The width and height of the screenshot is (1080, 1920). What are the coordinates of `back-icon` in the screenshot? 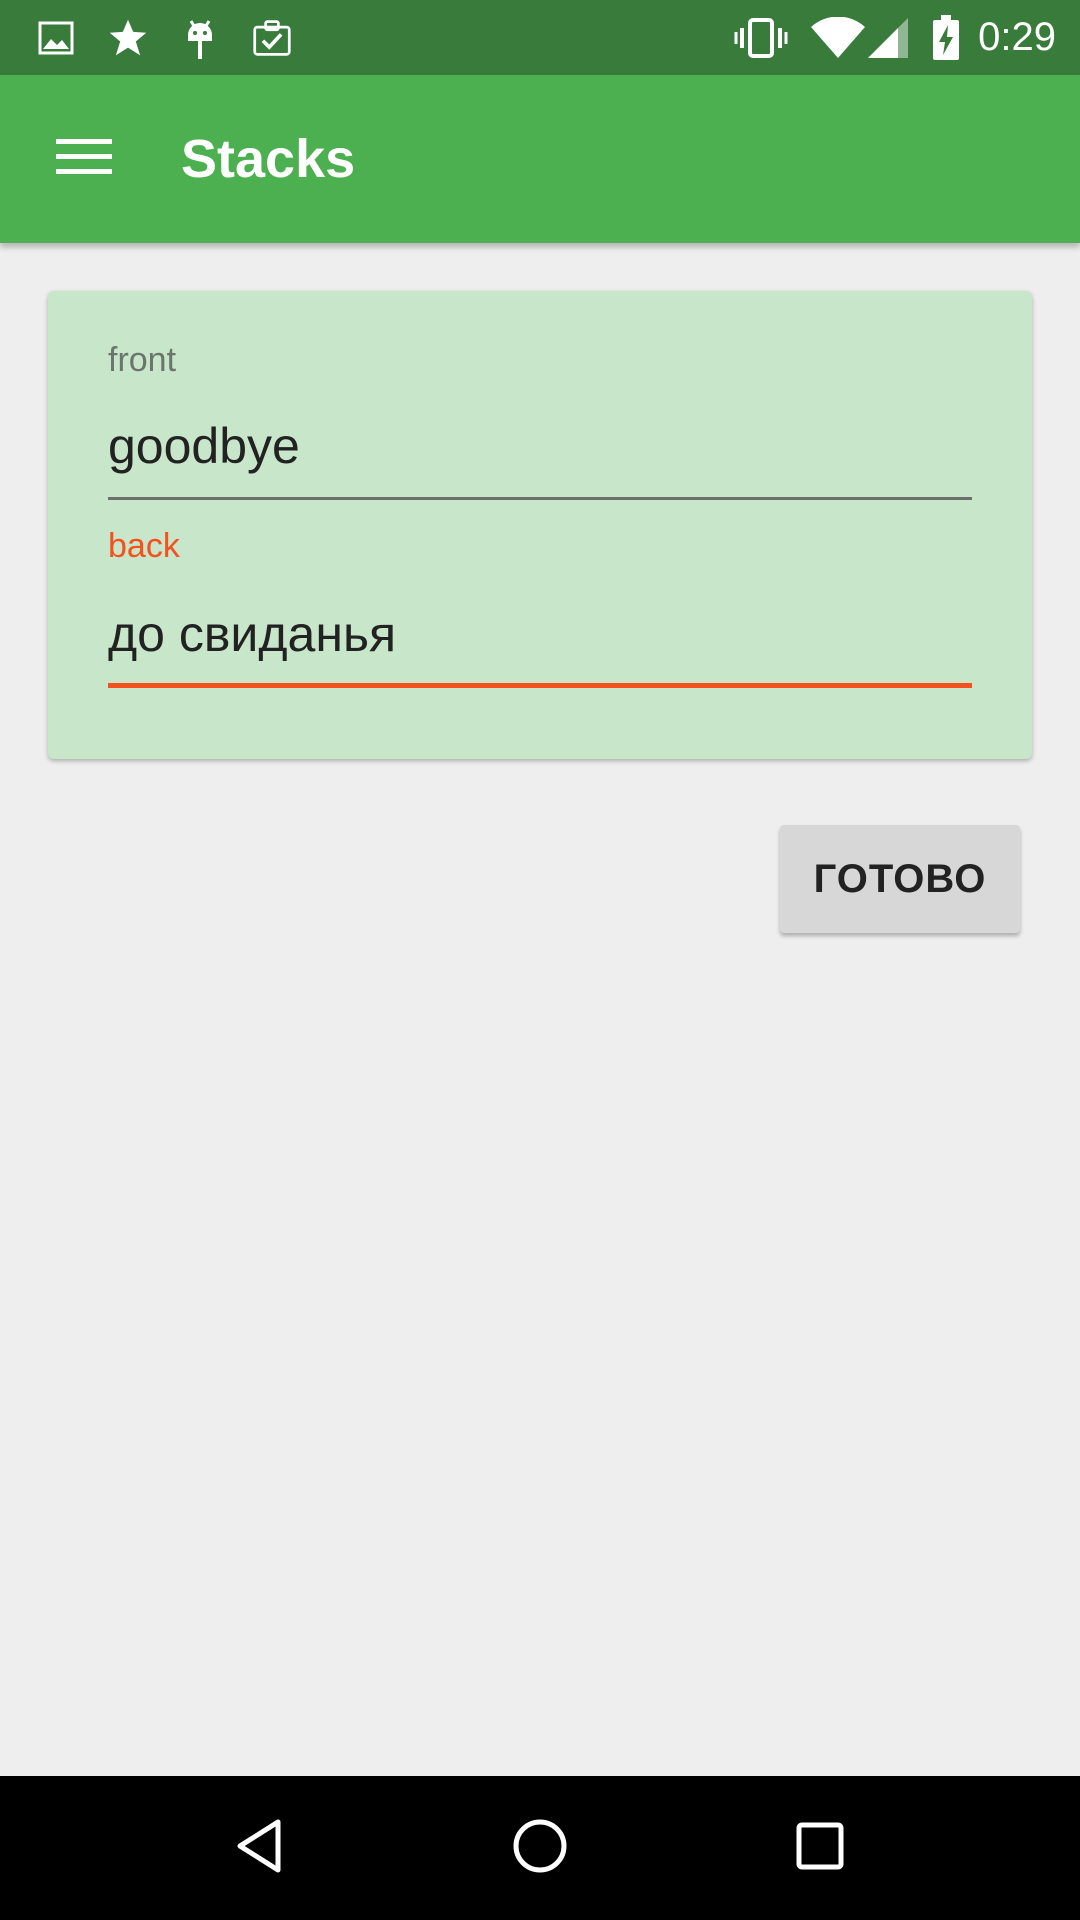 It's located at (260, 1848).